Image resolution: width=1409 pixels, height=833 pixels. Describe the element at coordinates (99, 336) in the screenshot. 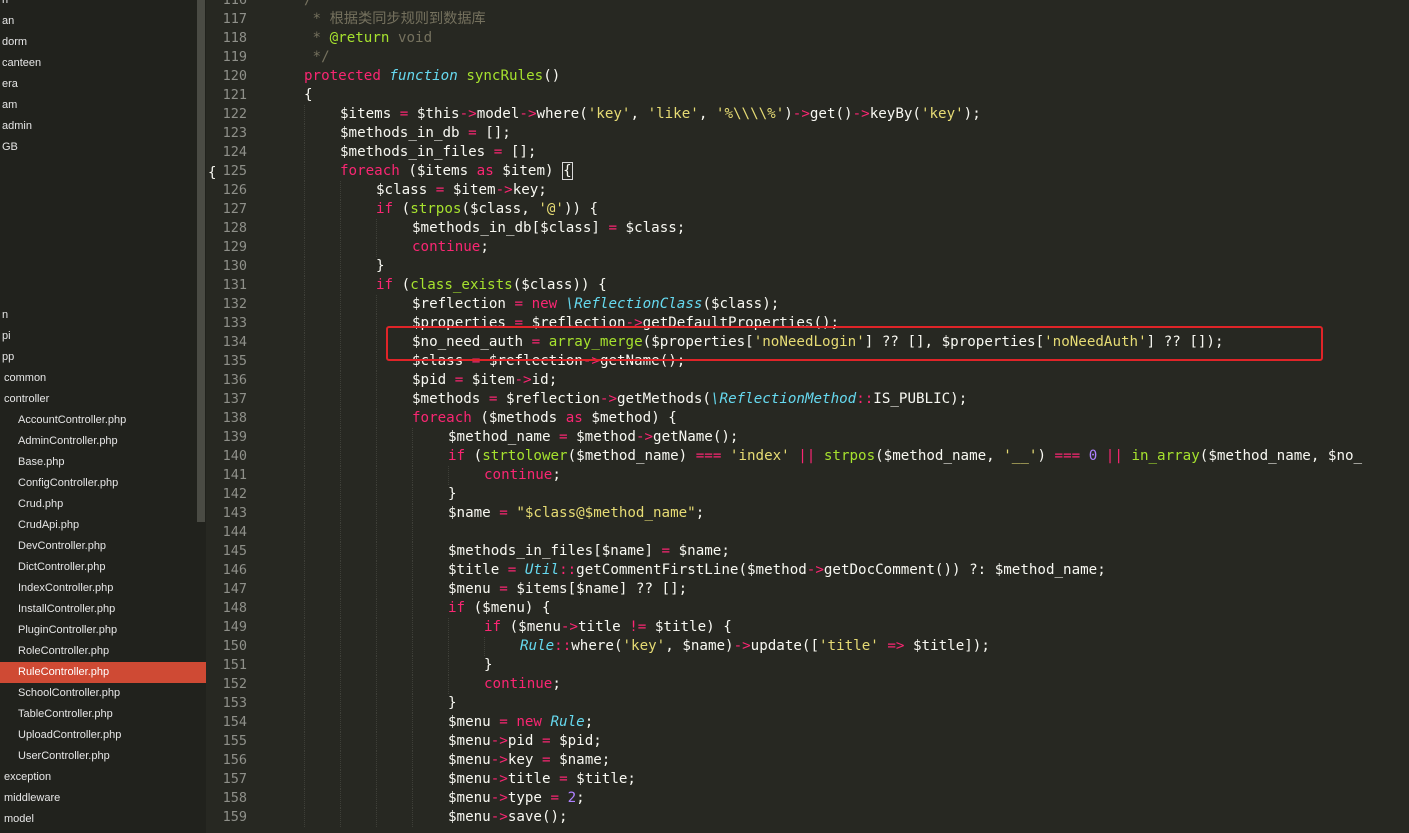

I see `folder-item: pi` at that location.